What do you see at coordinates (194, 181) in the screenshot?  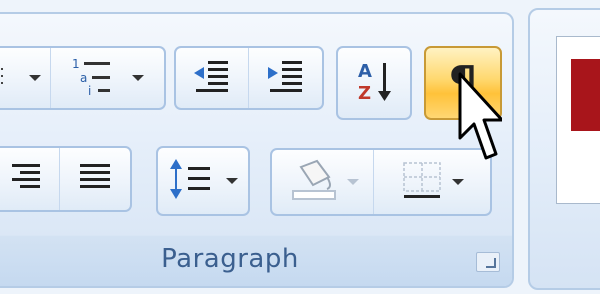 I see `line-spacing-icon` at bounding box center [194, 181].